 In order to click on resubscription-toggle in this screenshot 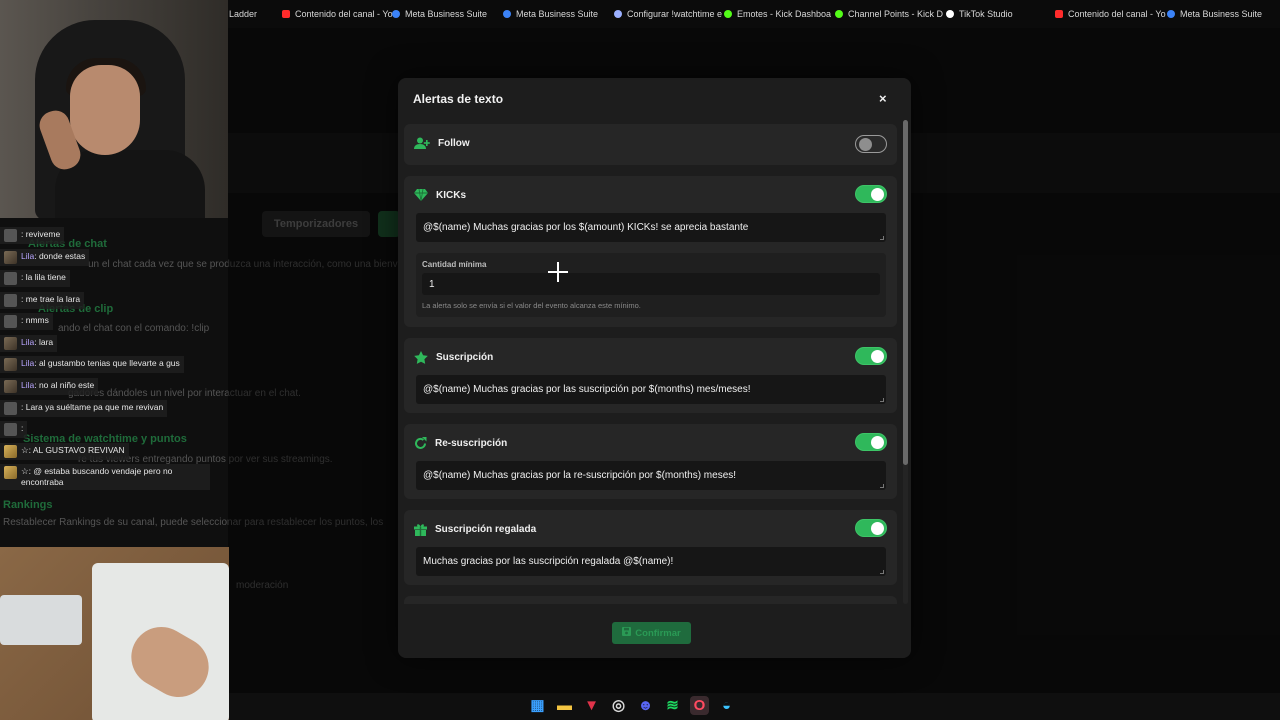, I will do `click(871, 442)`.